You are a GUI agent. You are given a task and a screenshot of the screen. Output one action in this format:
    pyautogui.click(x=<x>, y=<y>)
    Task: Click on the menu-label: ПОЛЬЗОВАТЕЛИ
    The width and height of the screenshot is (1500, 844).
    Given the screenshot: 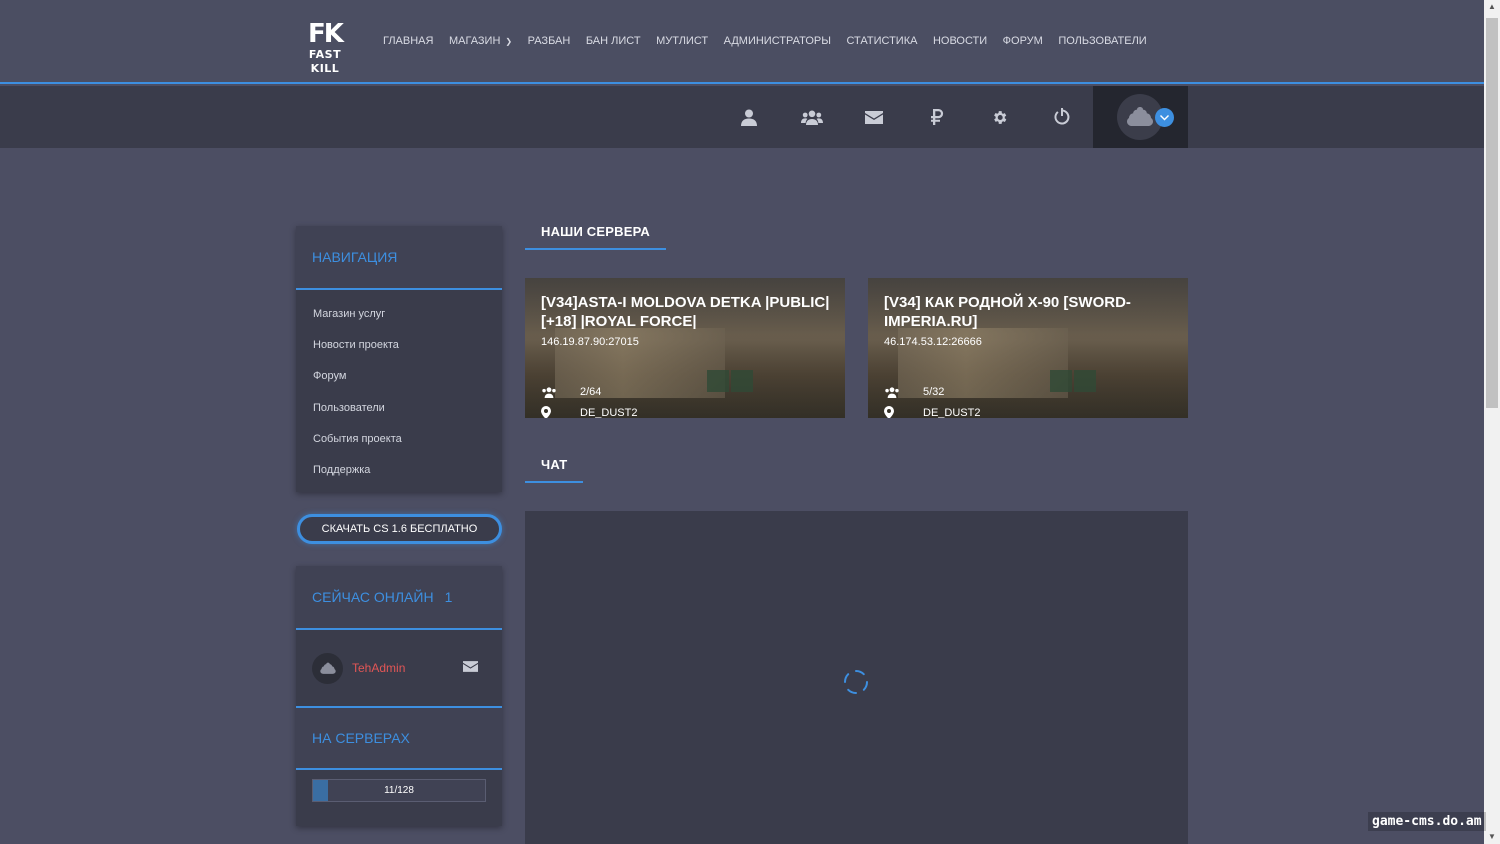 What is the action you would take?
    pyautogui.click(x=1102, y=41)
    